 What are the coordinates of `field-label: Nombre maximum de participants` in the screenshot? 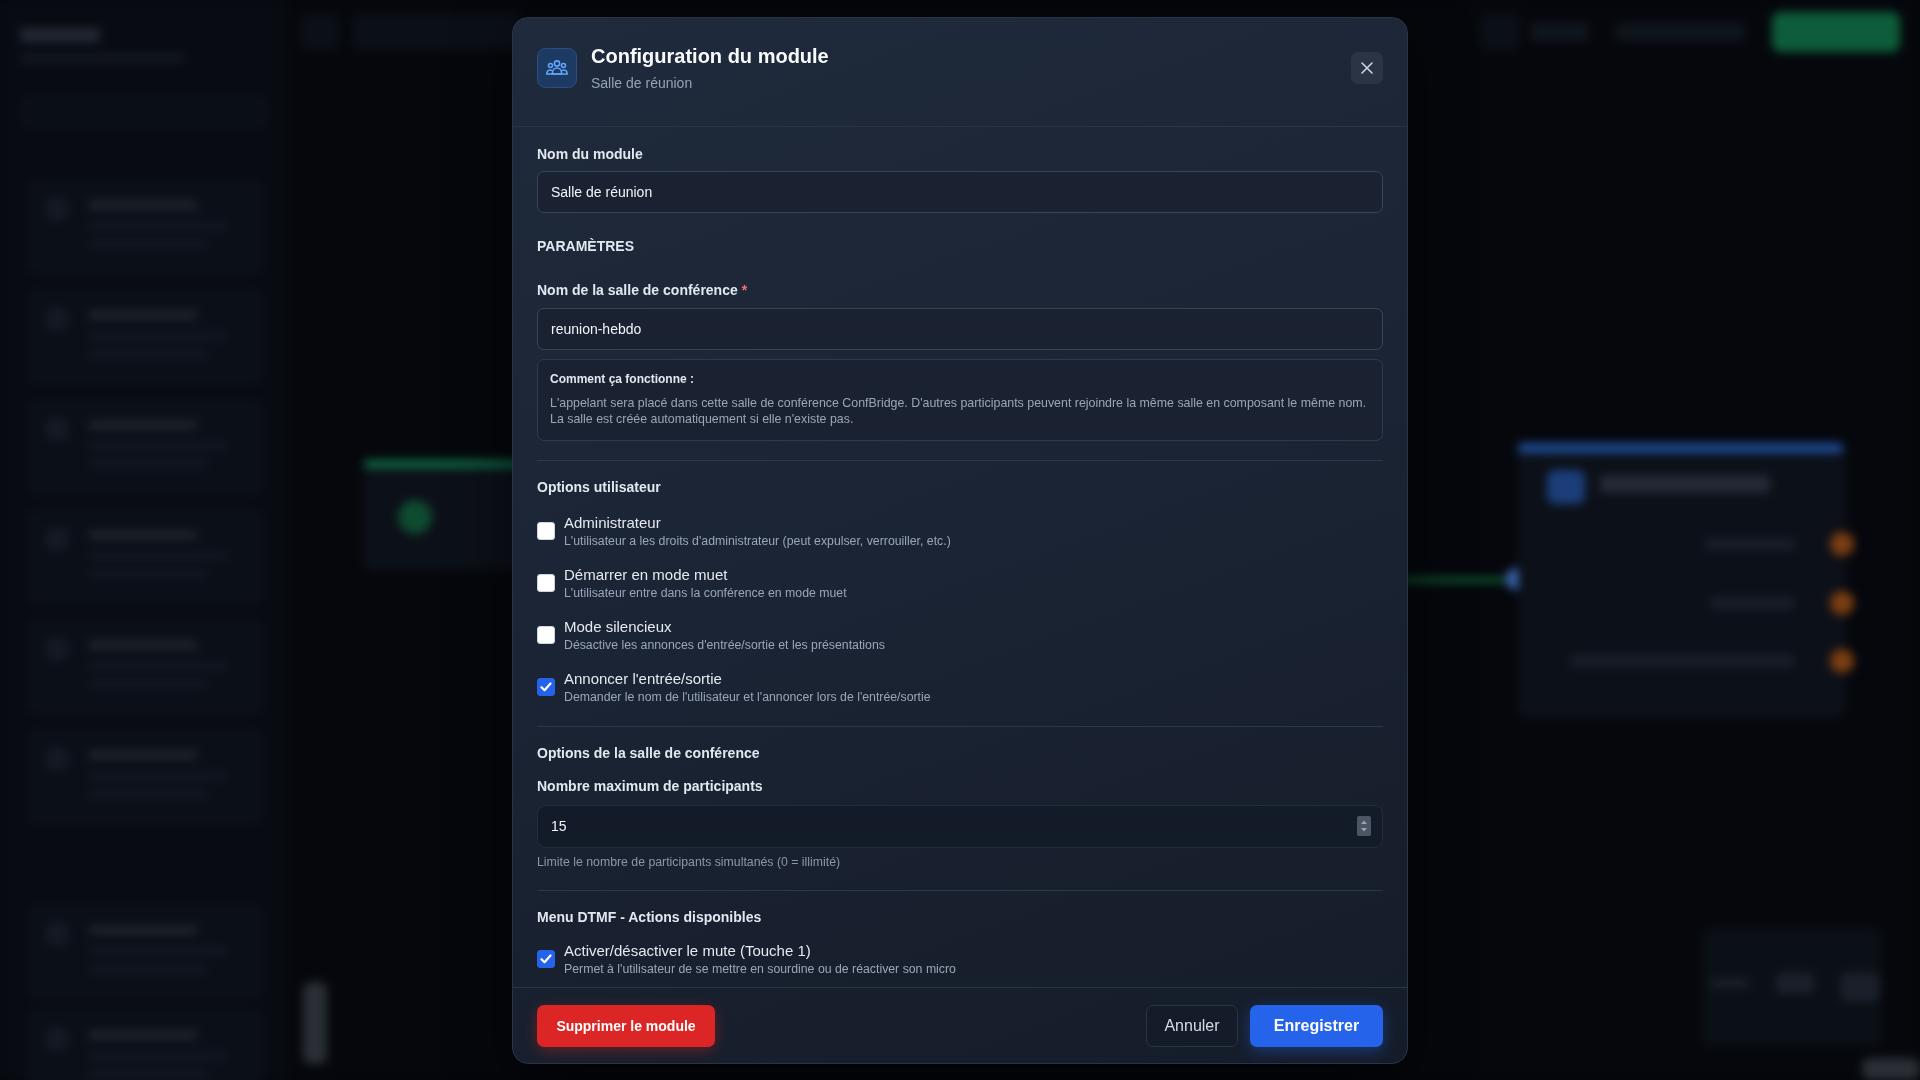 It's located at (650, 786).